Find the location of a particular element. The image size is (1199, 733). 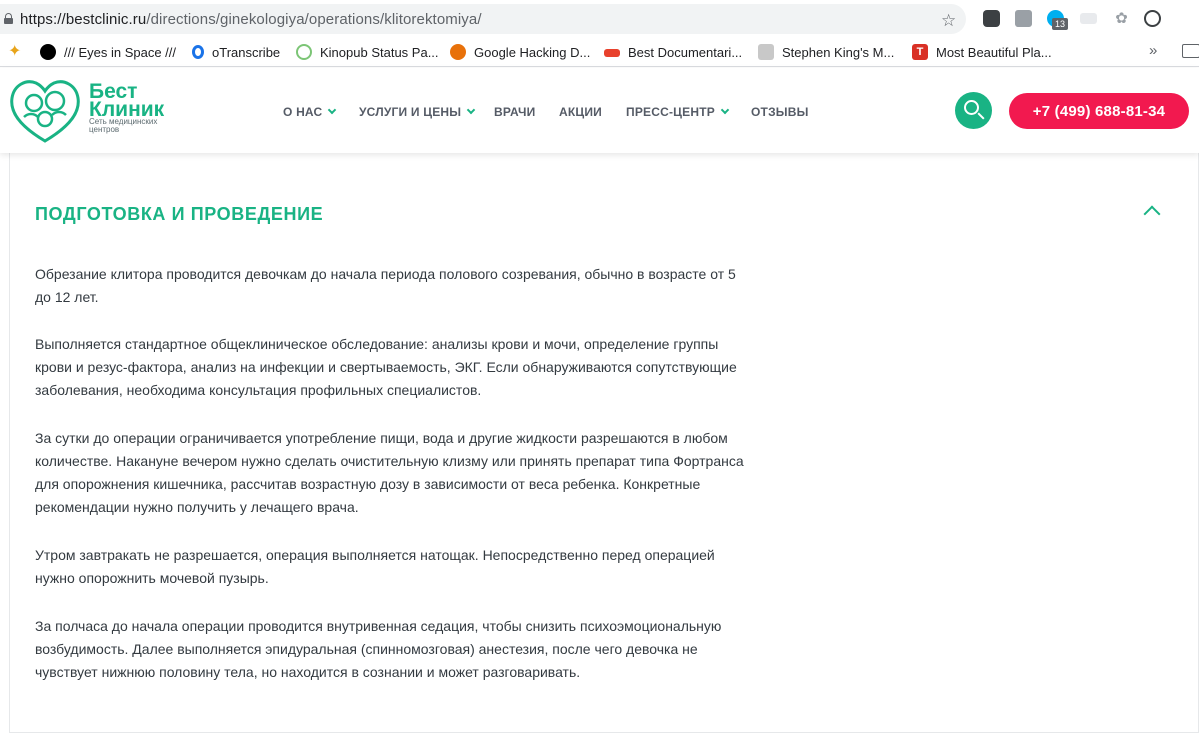

nav-label: АКЦИИ is located at coordinates (581, 112).